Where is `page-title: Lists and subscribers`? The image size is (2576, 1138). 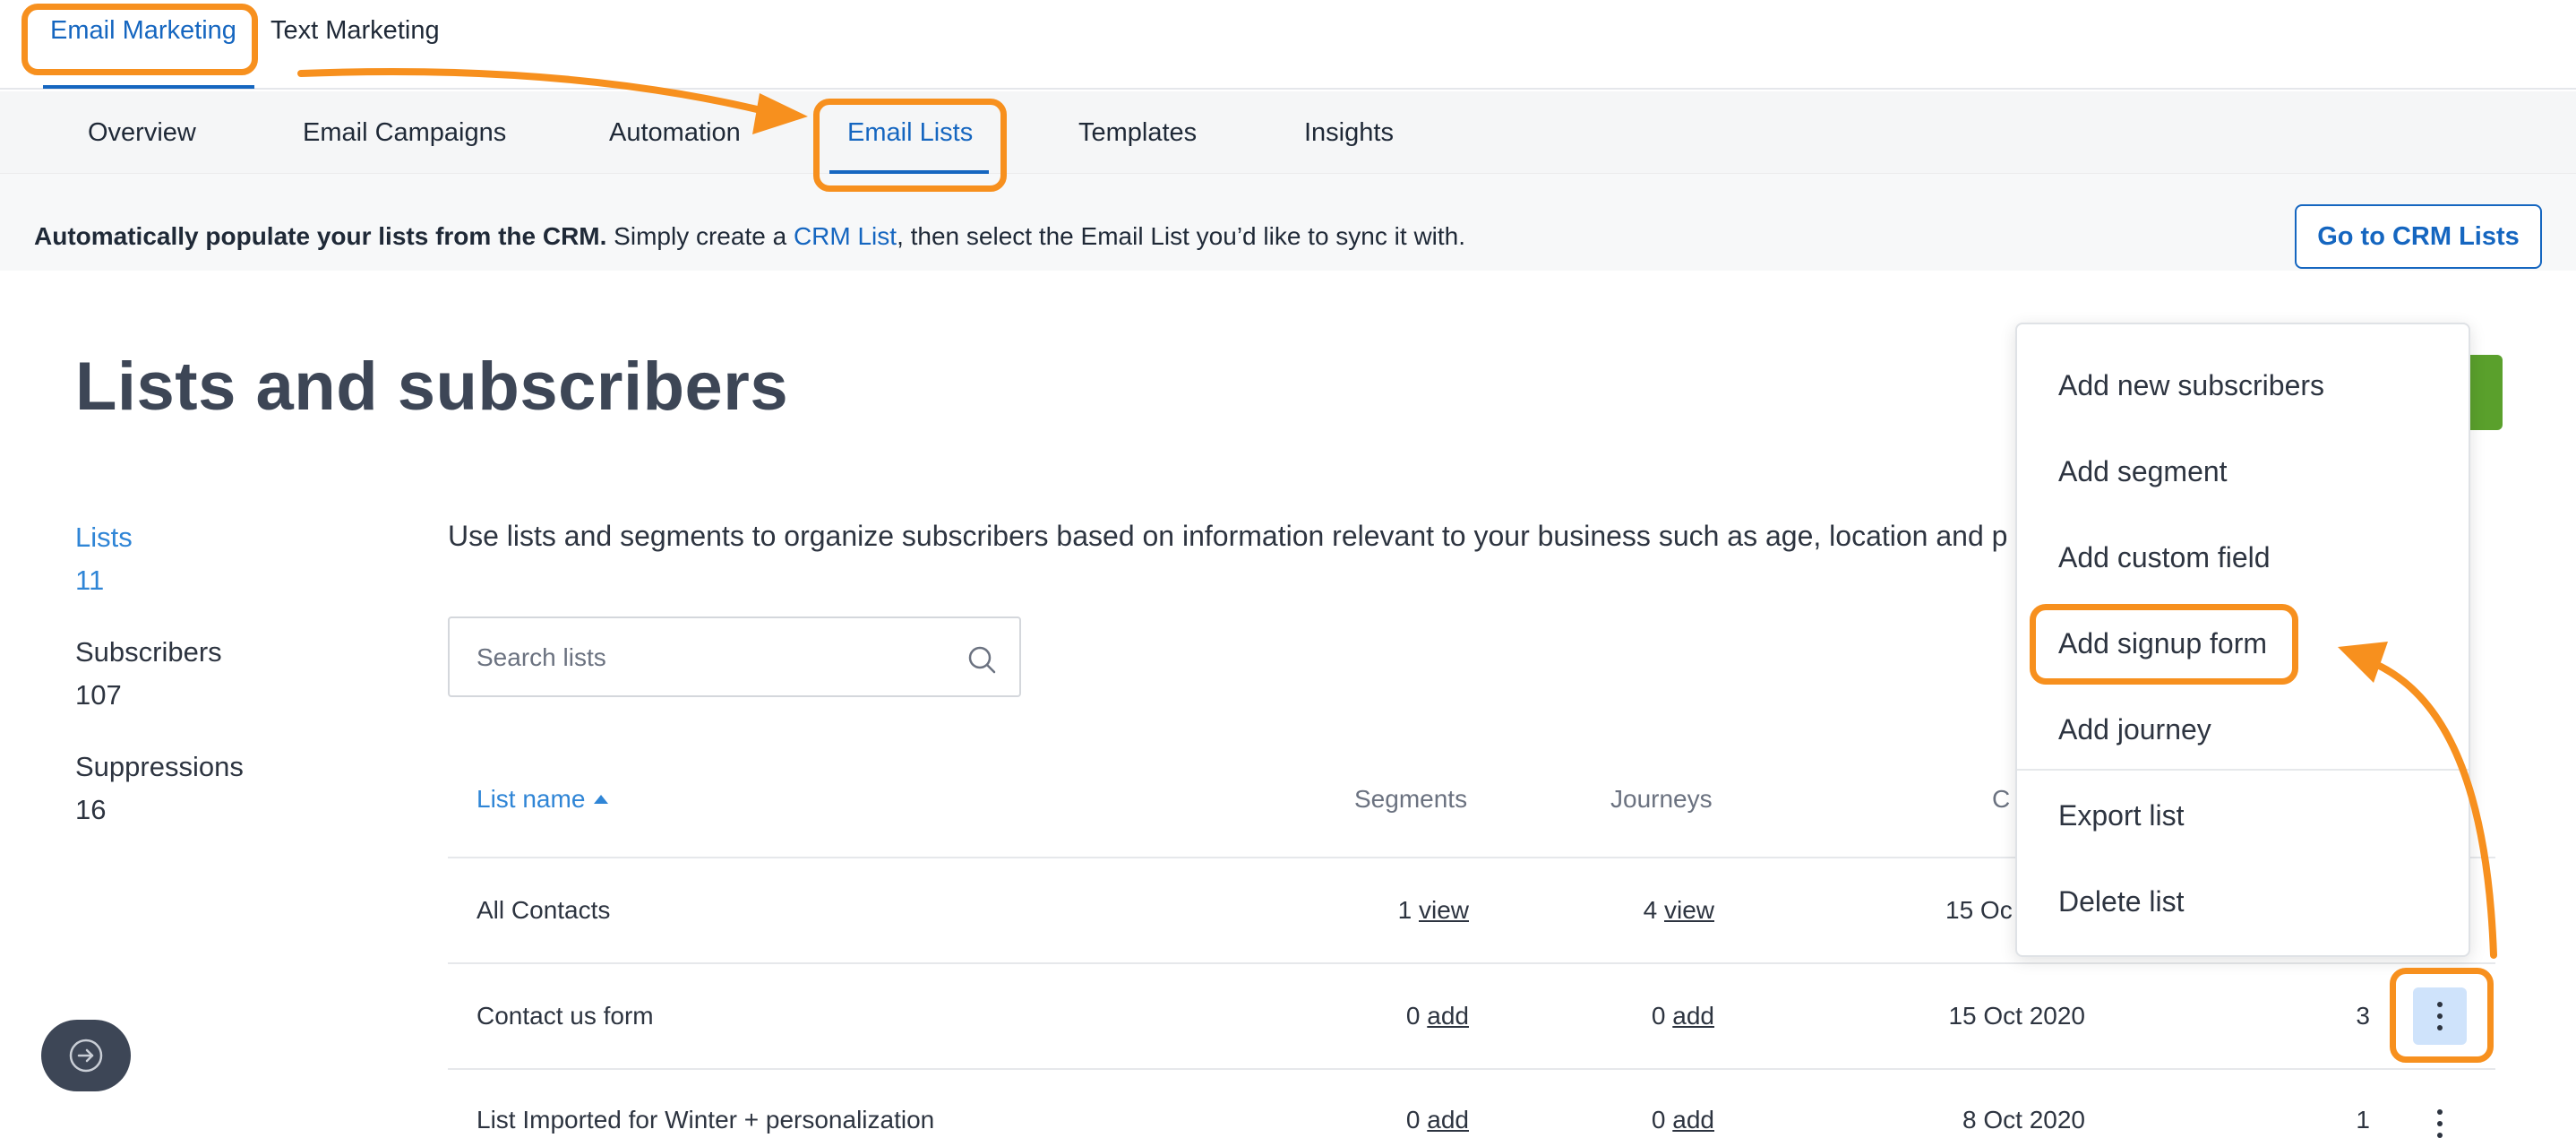 page-title: Lists and subscribers is located at coordinates (432, 387).